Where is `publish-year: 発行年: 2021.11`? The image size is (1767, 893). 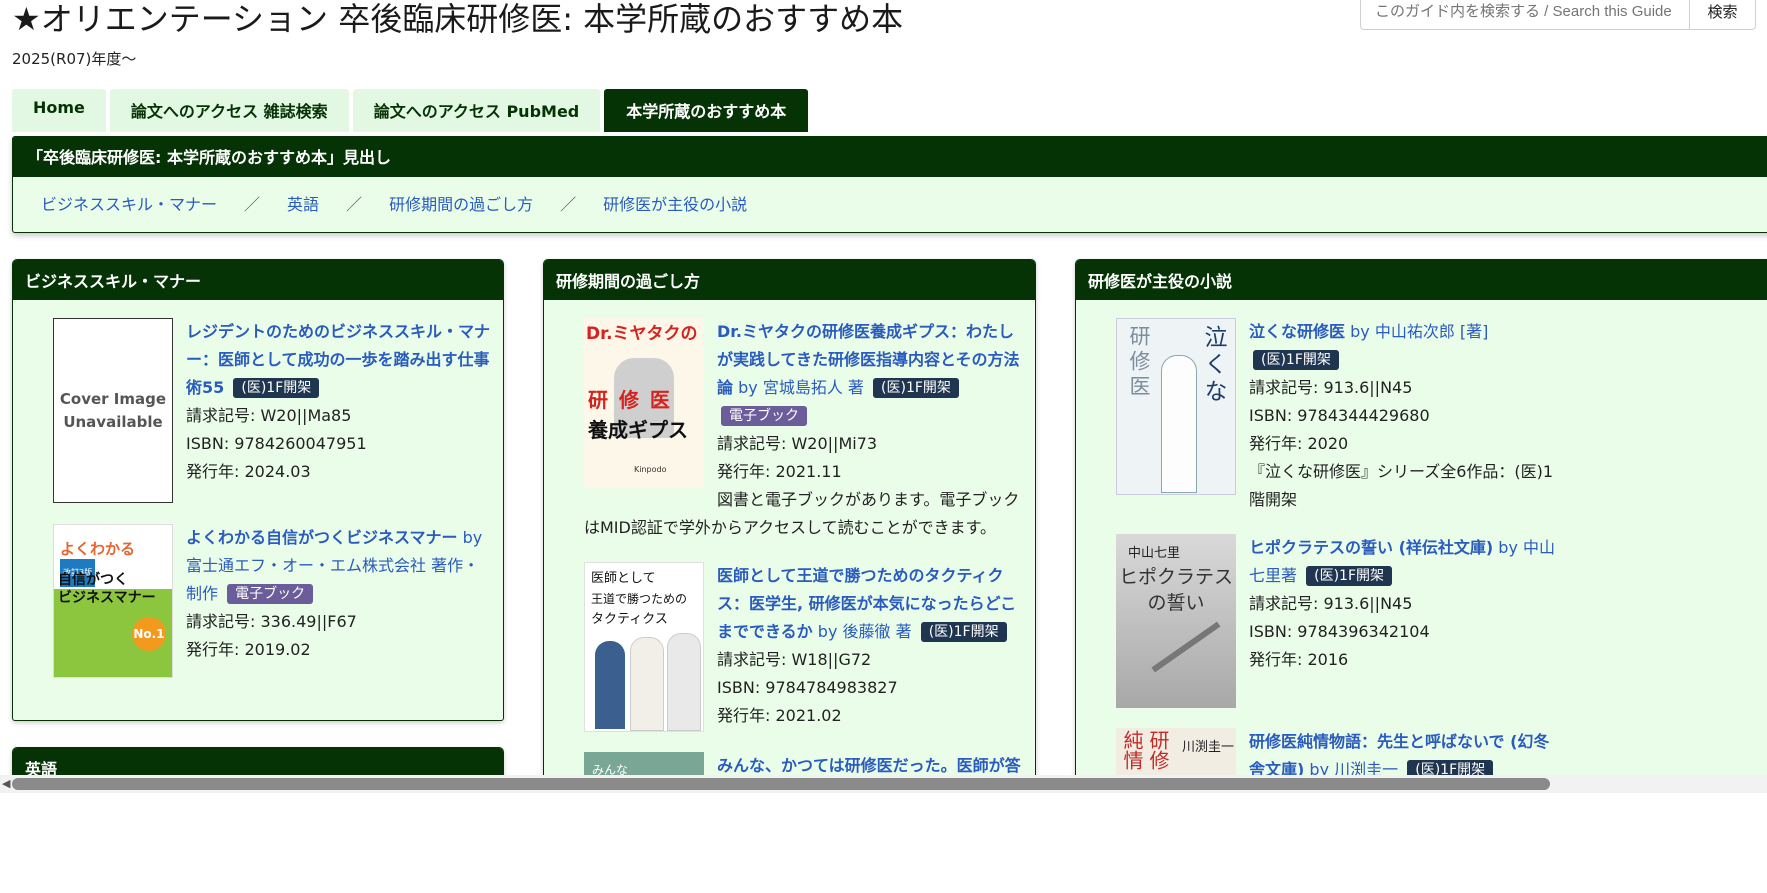 publish-year: 発行年: 2021.11 is located at coordinates (779, 471).